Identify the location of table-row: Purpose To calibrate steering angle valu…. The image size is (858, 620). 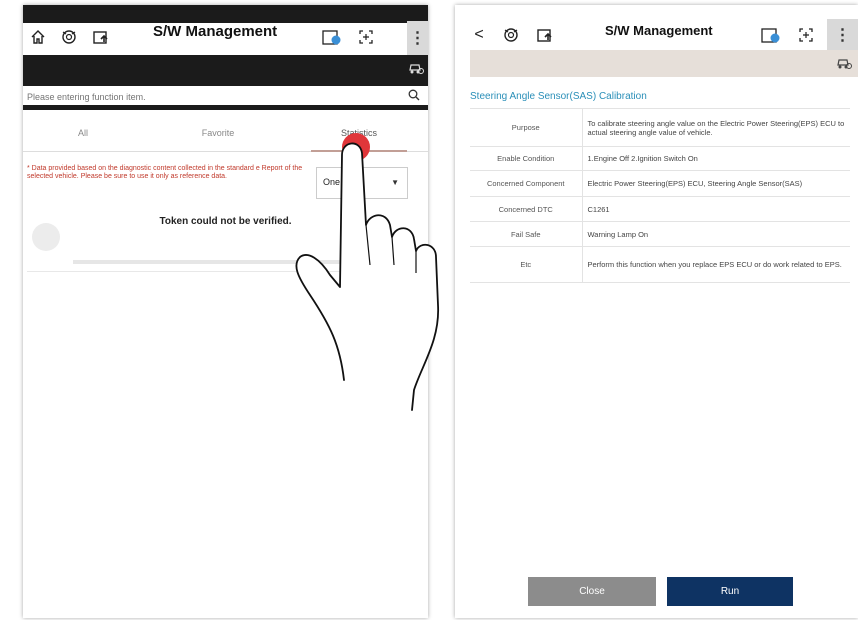
(660, 127).